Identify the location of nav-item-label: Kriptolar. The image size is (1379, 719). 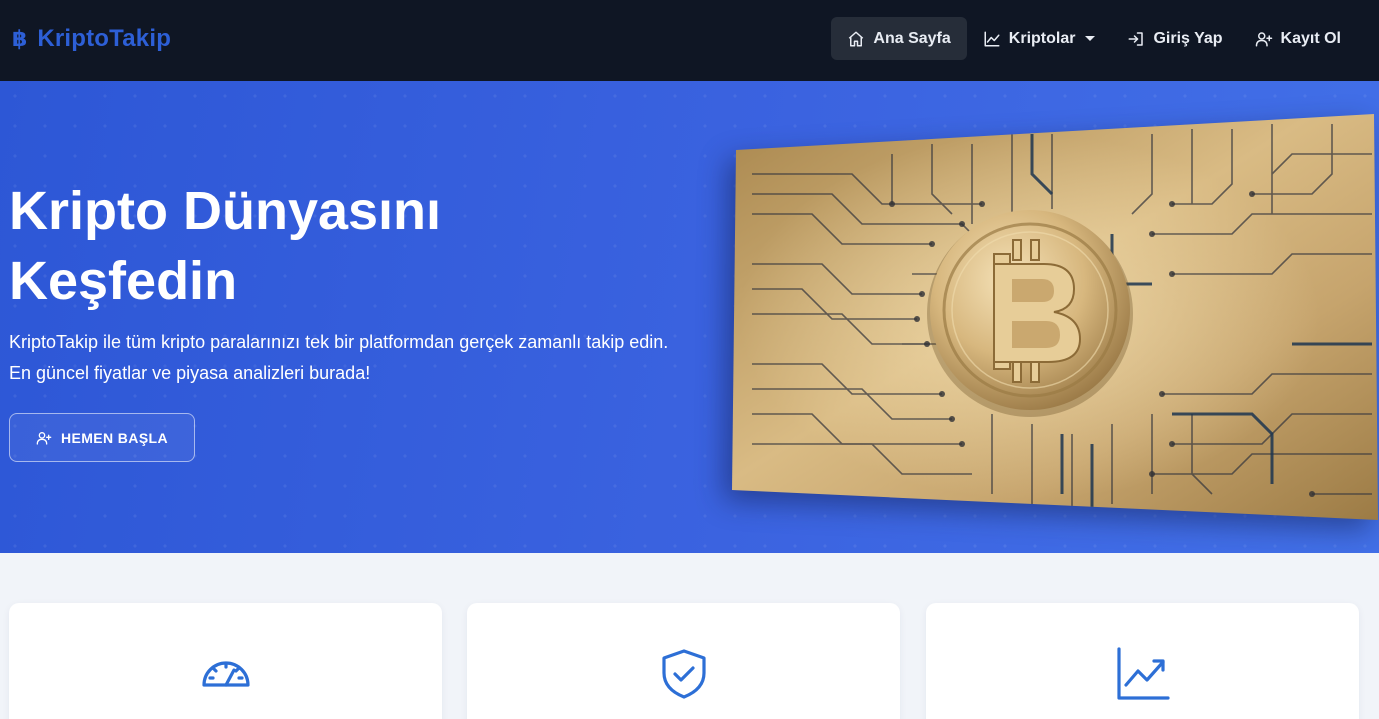
(1042, 38).